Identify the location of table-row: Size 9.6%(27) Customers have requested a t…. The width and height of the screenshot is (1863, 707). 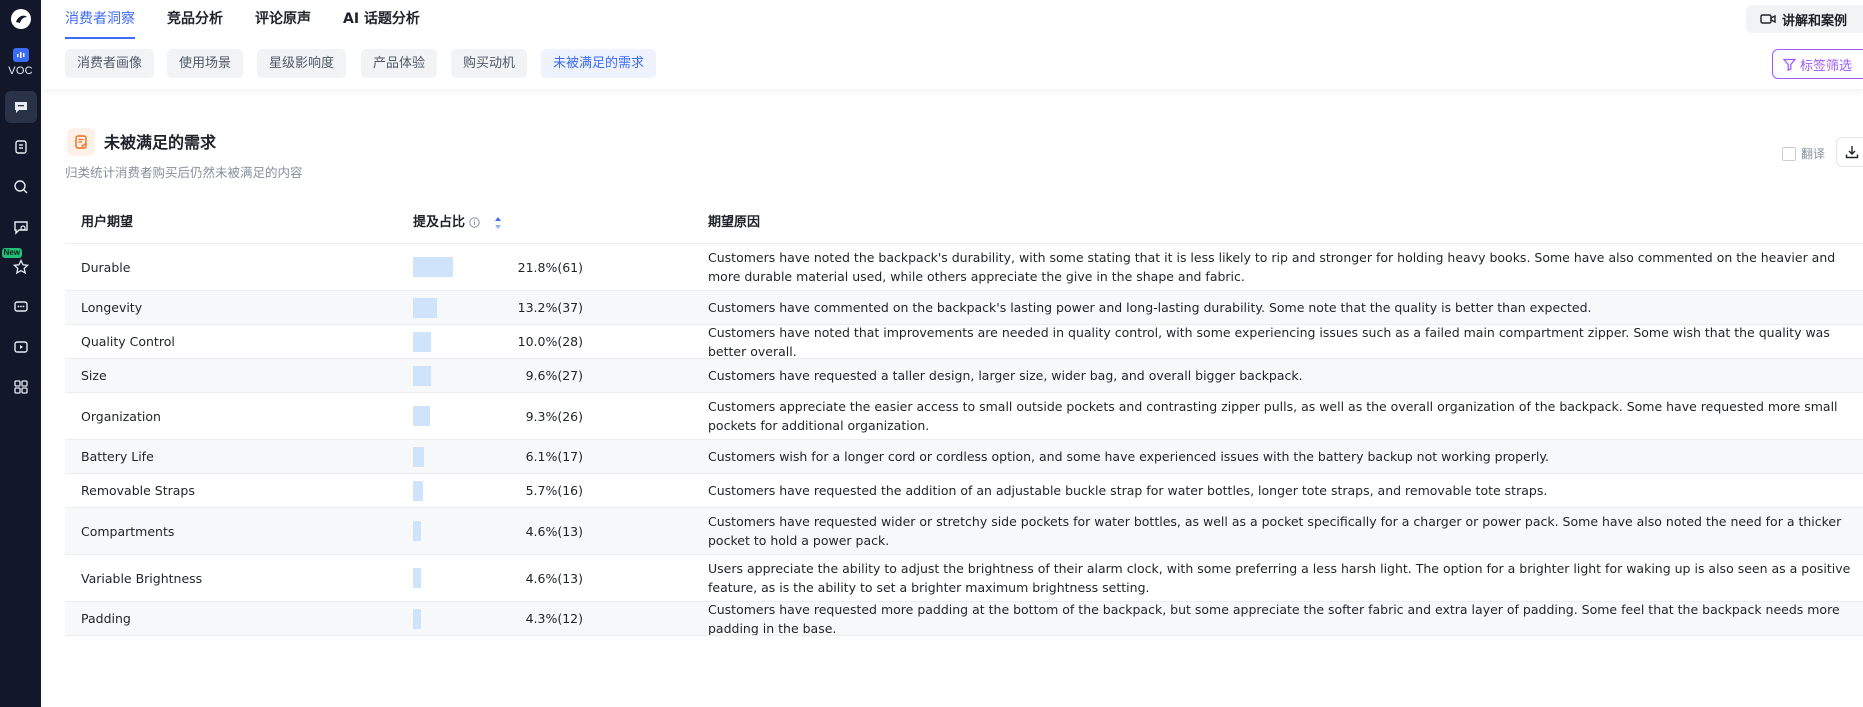
(964, 376).